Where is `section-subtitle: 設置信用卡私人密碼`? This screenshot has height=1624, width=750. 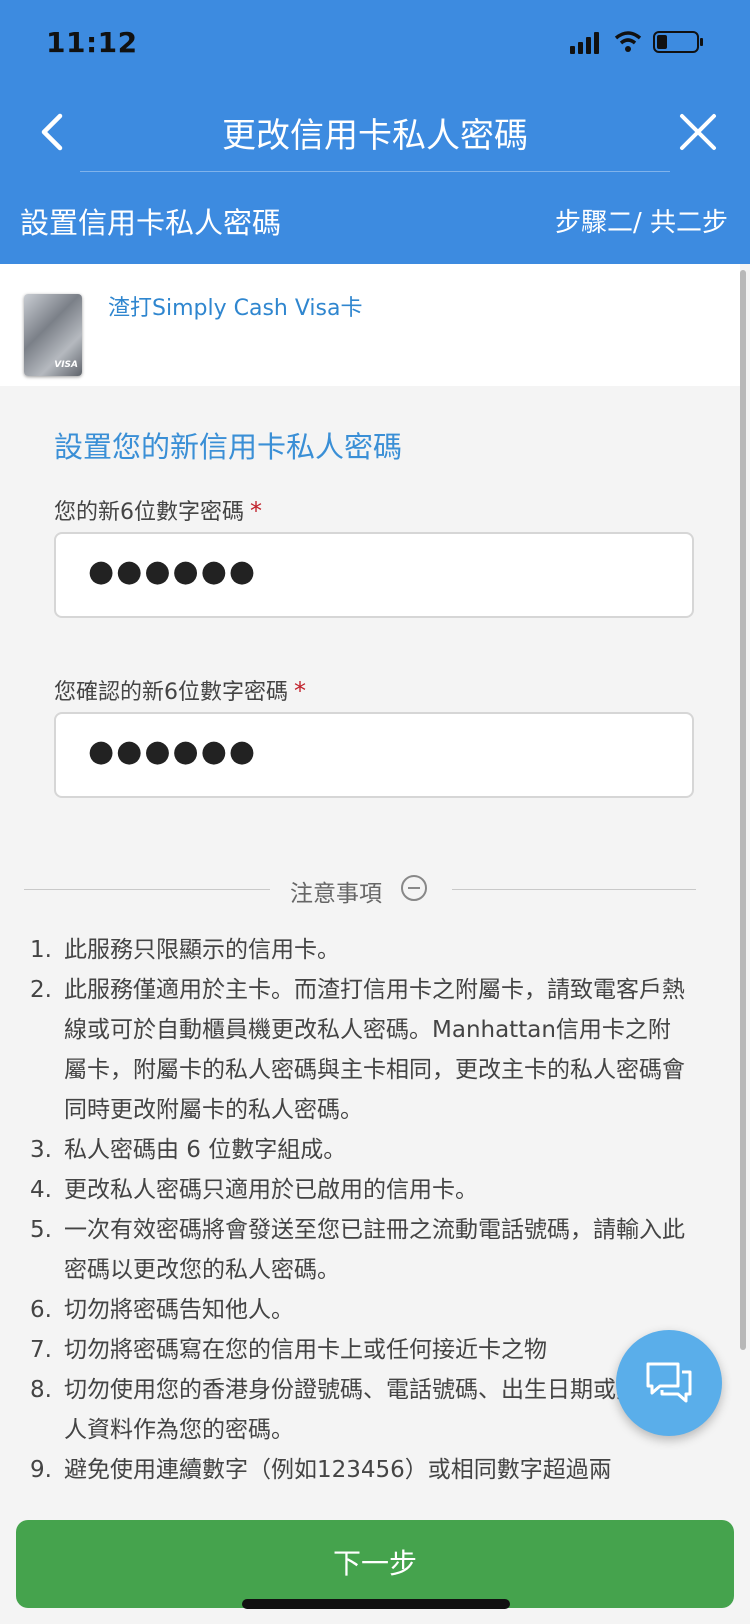
section-subtitle: 設置信用卡私人密碼 is located at coordinates (151, 223).